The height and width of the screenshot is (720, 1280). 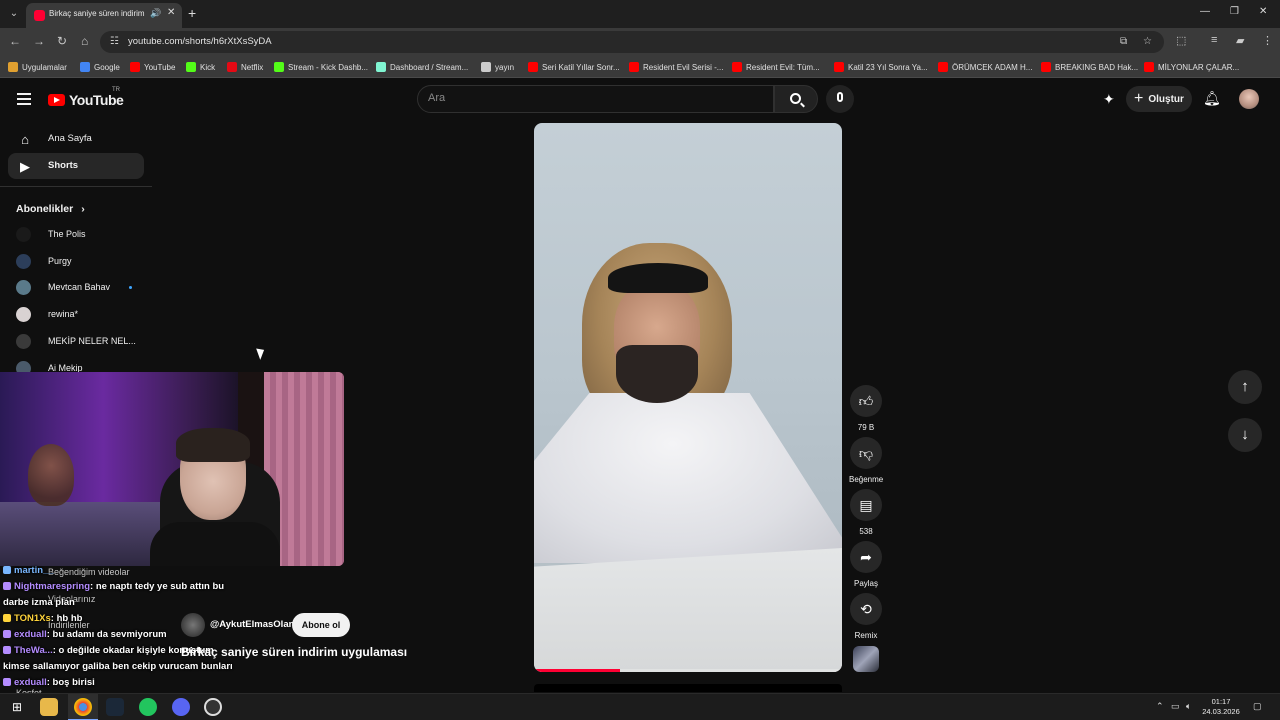 I want to click on sidebar-item-shorts: ▶ Shorts, so click(x=76, y=166).